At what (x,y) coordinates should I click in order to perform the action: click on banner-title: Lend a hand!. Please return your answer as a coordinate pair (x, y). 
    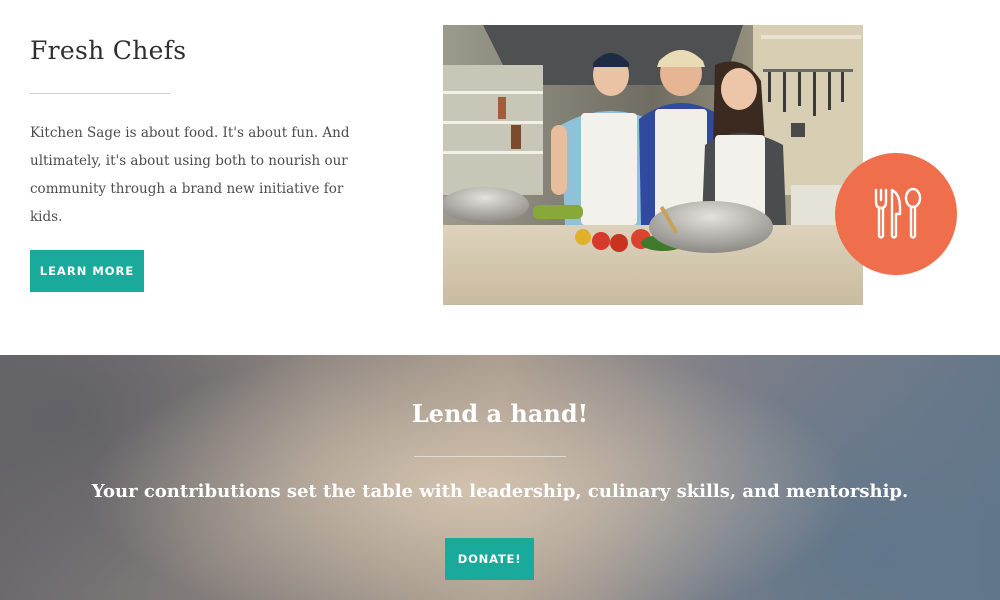
    Looking at the image, I should click on (500, 413).